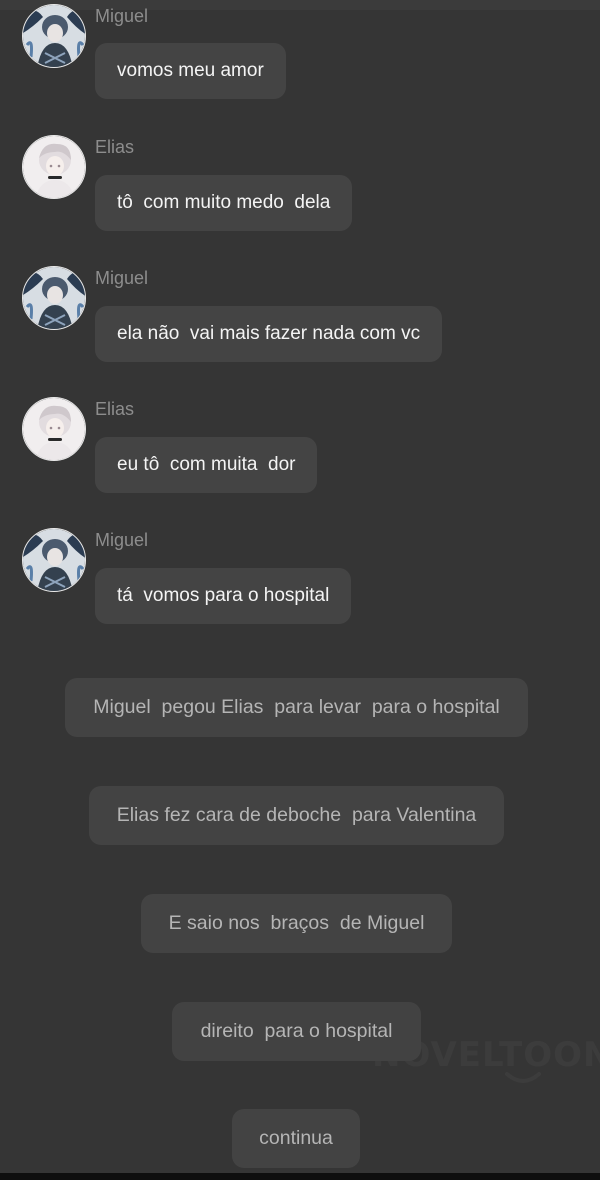  I want to click on message-bubble: tá vomos para o hospital, so click(223, 596).